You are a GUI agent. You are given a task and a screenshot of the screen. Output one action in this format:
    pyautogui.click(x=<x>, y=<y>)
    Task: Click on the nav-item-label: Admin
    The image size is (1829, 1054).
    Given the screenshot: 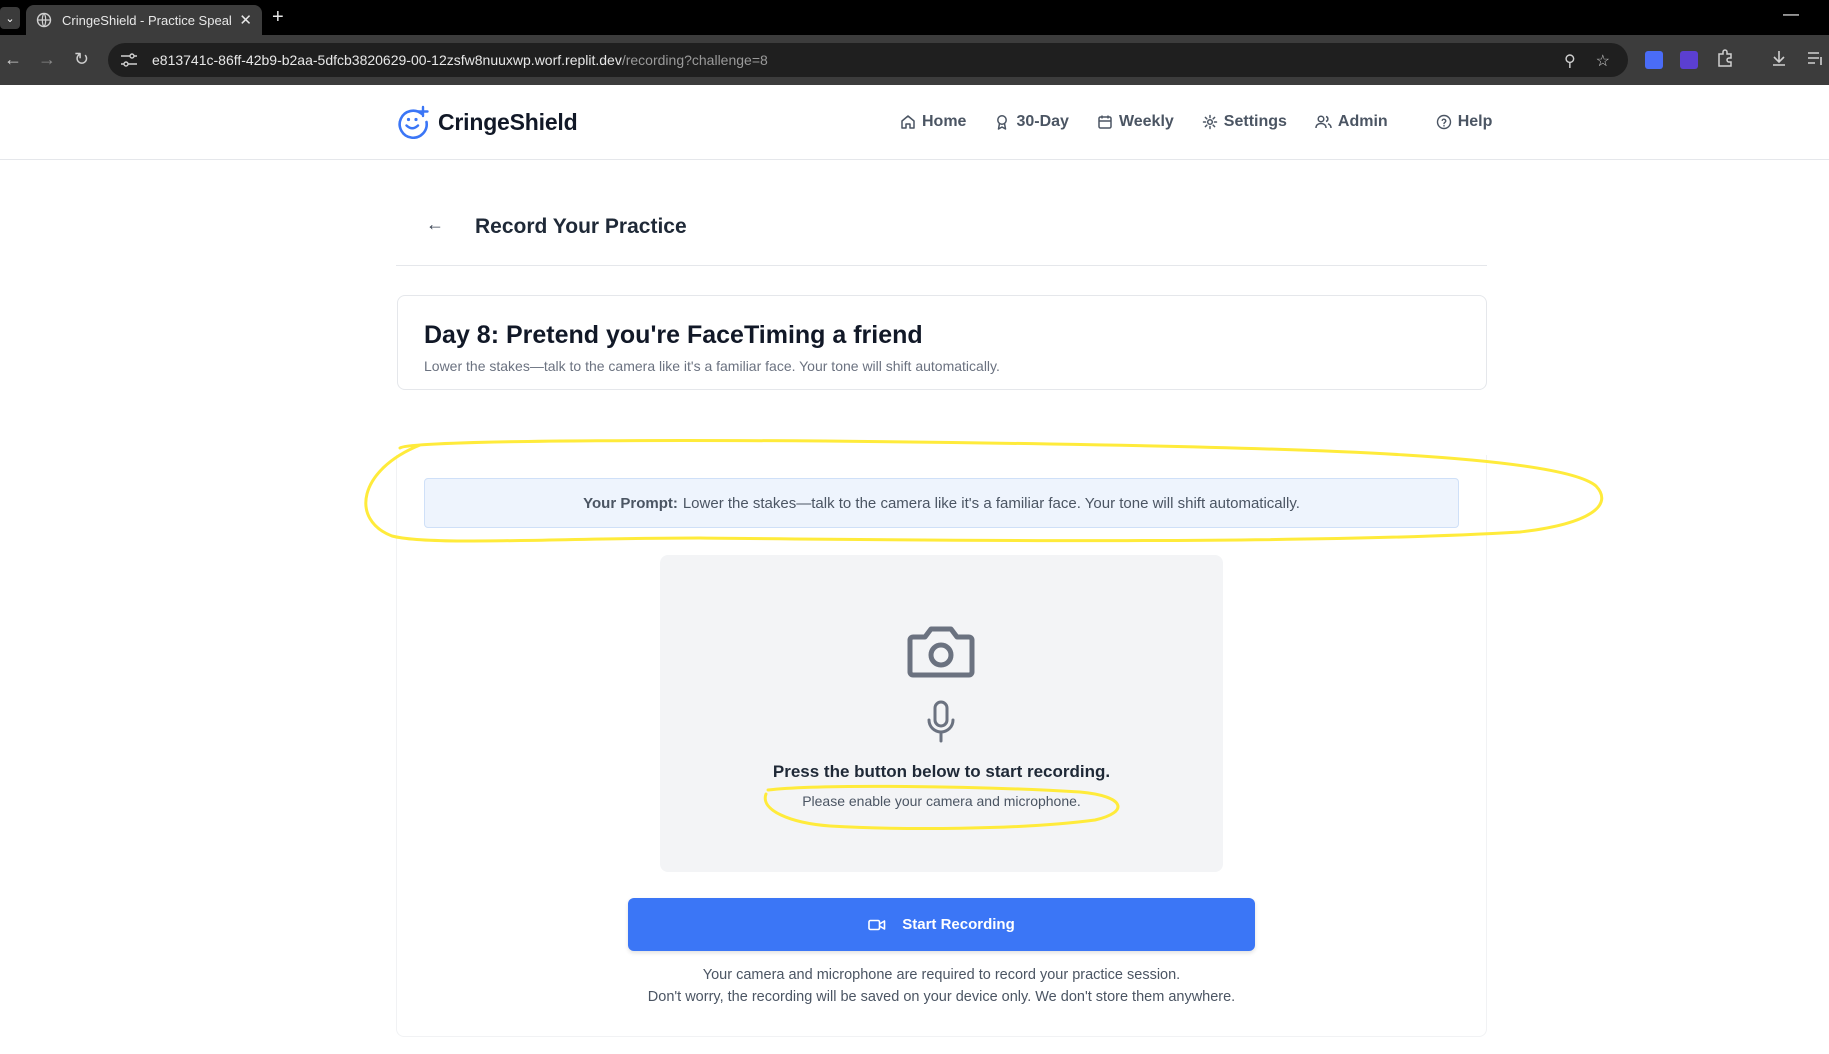 What is the action you would take?
    pyautogui.click(x=1362, y=121)
    